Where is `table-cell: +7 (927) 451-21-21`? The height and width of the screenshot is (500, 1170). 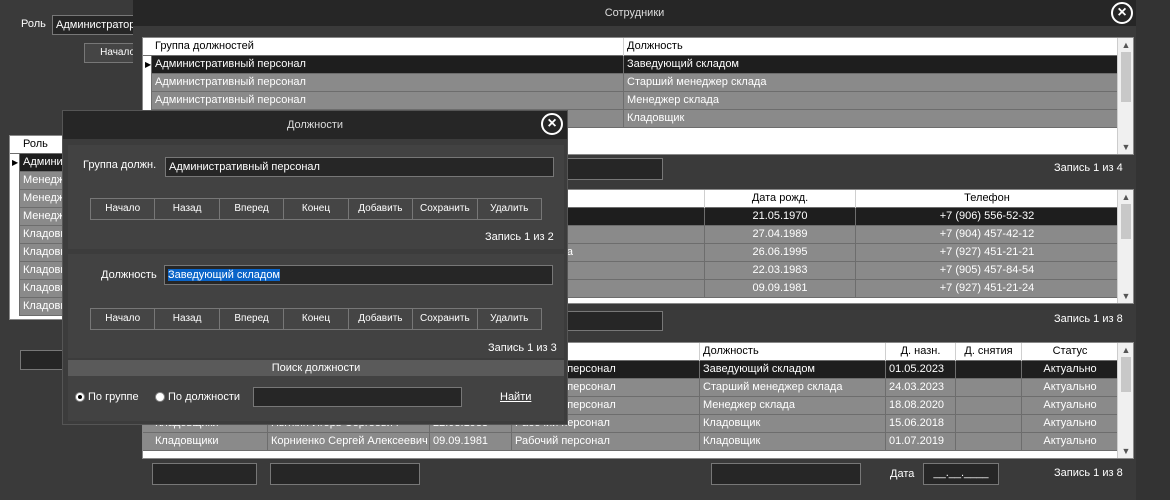
table-cell: +7 (927) 451-21-21 is located at coordinates (987, 253).